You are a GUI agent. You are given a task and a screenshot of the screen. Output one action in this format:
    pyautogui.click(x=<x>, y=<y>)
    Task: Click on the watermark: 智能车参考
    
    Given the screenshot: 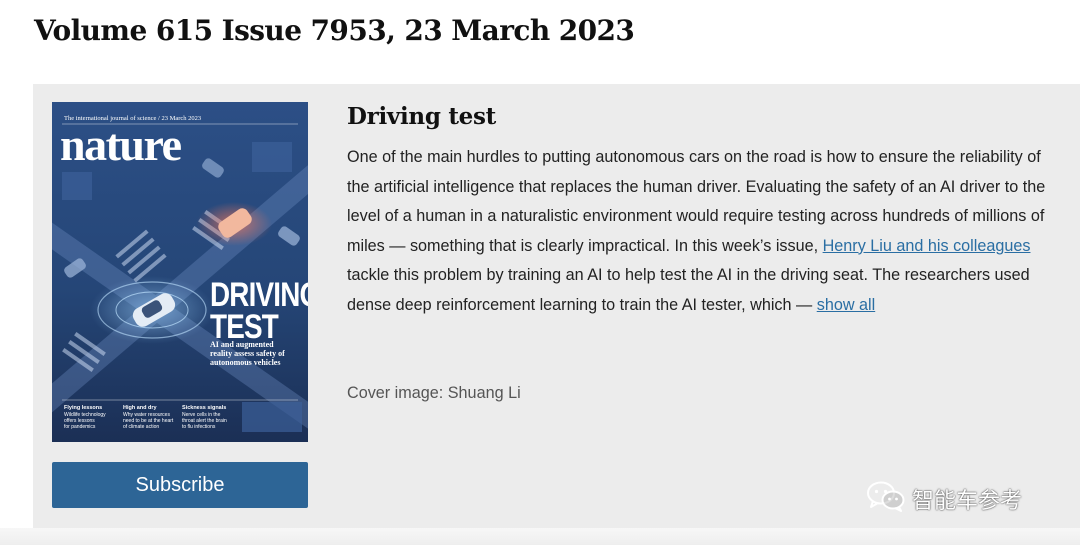 What is the action you would take?
    pyautogui.click(x=944, y=499)
    